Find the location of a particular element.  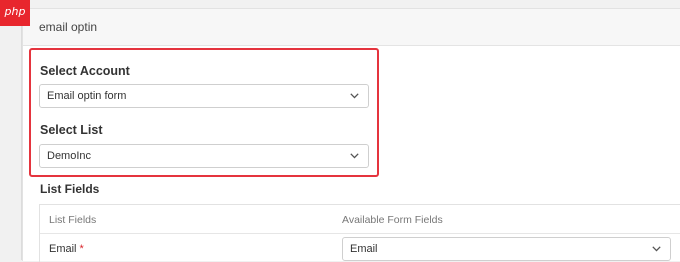

column-header-list-fields: List Fields is located at coordinates (73, 220).